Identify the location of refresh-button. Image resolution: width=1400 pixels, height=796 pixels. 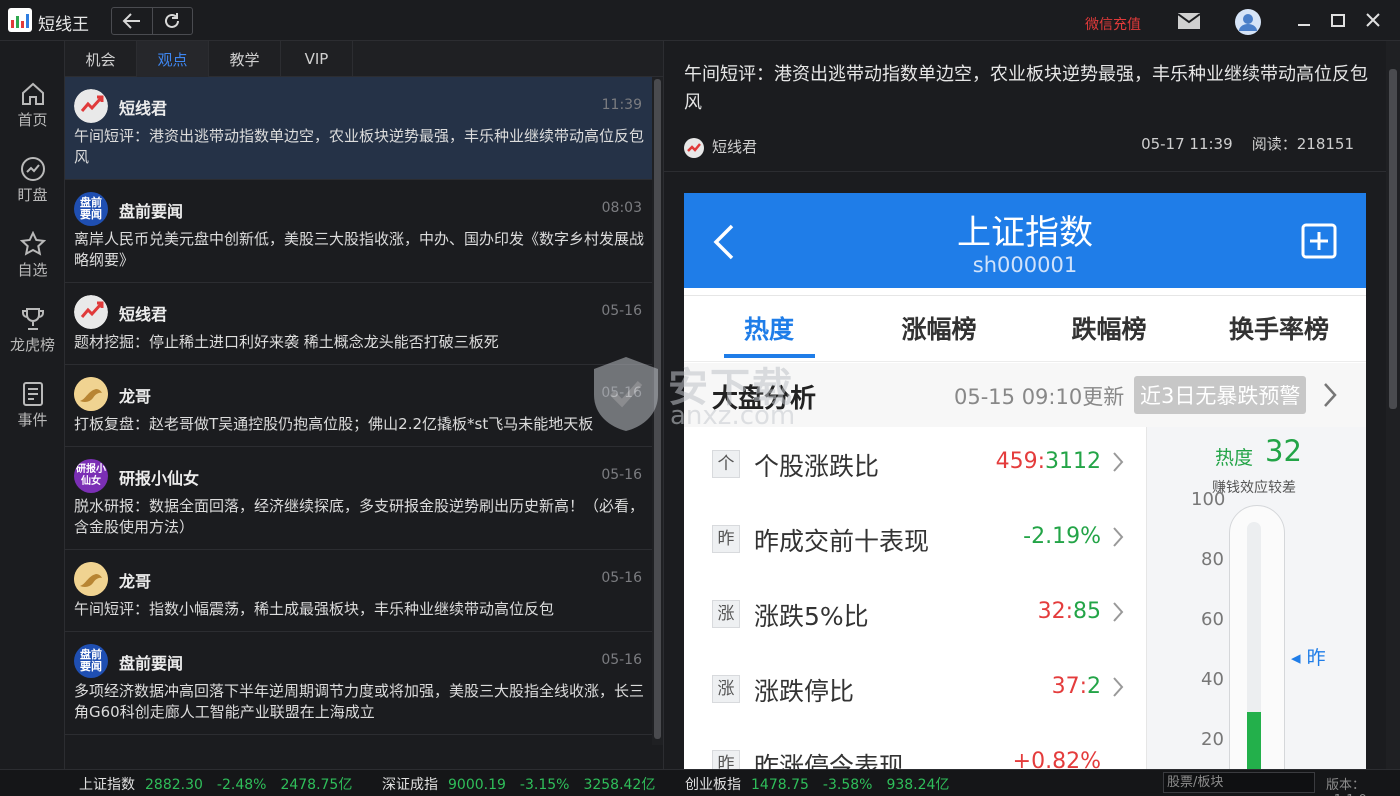
(171, 21).